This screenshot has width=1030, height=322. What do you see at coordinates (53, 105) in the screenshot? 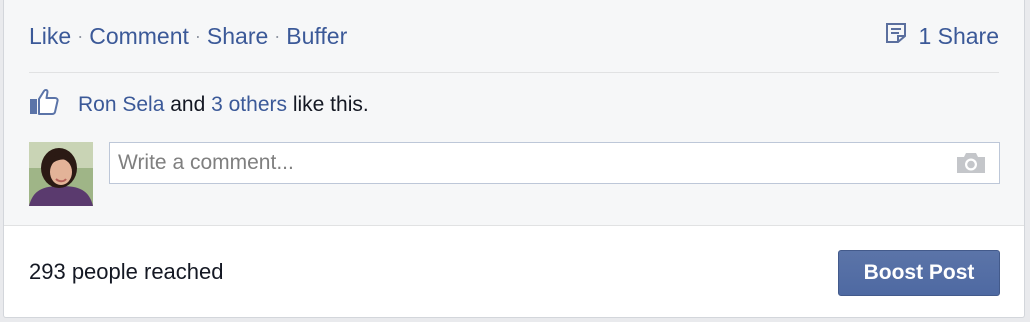
I see `thumbs-up-icon` at bounding box center [53, 105].